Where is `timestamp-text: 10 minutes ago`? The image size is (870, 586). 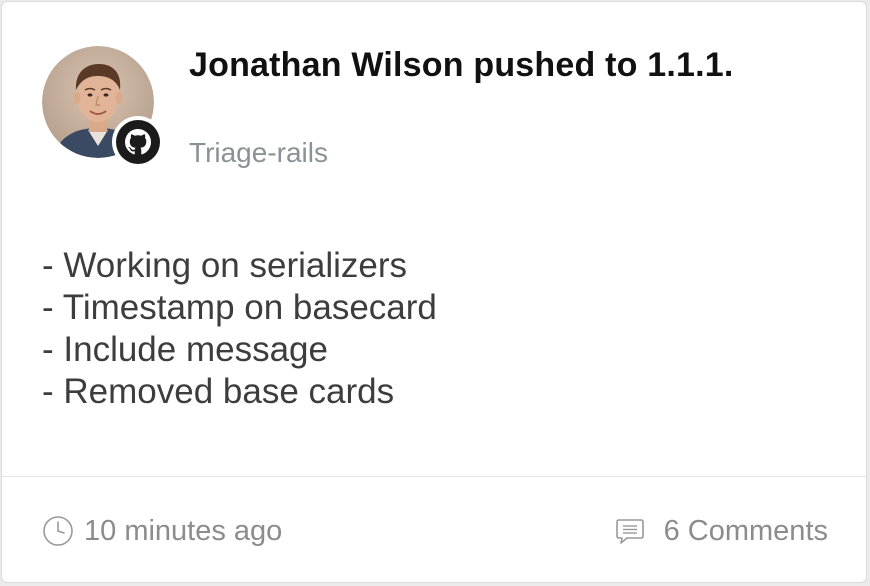 timestamp-text: 10 minutes ago is located at coordinates (183, 530).